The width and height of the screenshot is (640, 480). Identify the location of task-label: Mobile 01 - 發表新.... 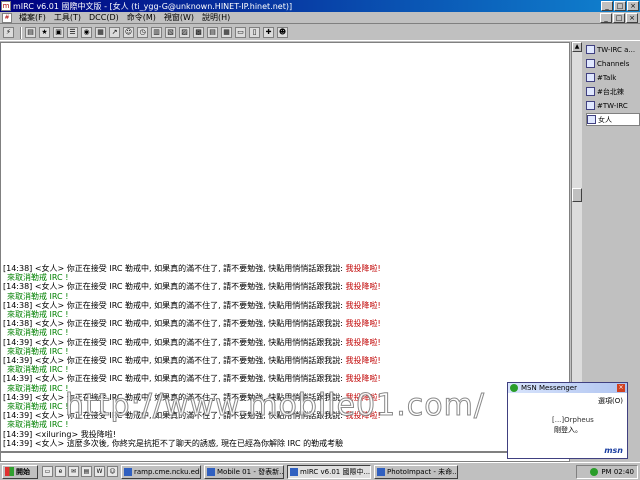
(250, 471).